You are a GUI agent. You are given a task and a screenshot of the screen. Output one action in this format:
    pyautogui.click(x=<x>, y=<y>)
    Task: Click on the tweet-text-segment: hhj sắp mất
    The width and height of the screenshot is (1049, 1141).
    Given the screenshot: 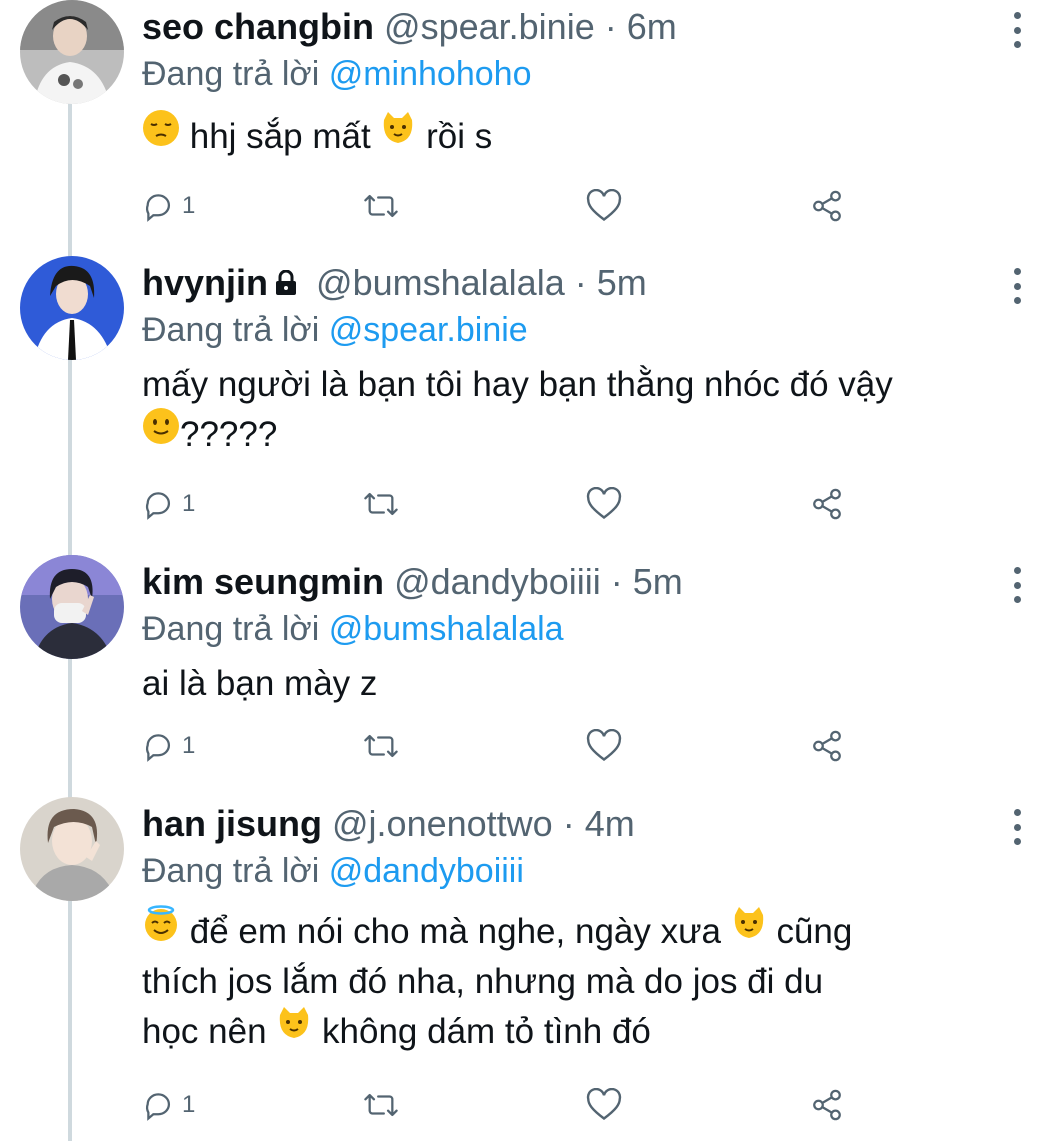 What is the action you would take?
    pyautogui.click(x=280, y=136)
    